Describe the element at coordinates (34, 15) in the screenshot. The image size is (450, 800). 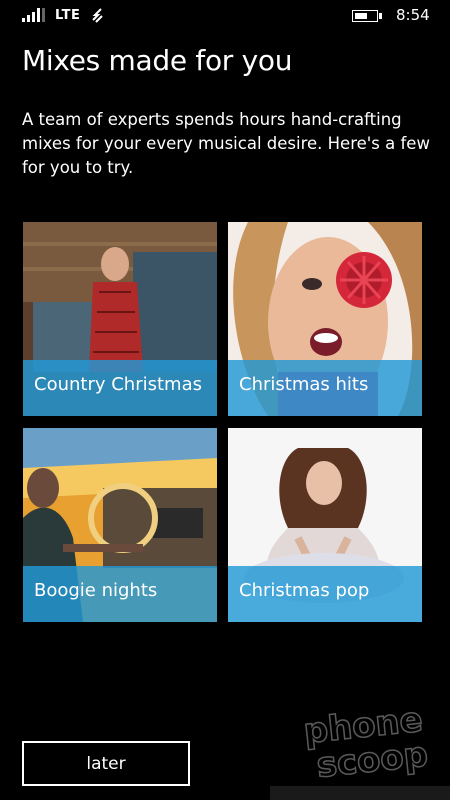
I see `signal-icon` at that location.